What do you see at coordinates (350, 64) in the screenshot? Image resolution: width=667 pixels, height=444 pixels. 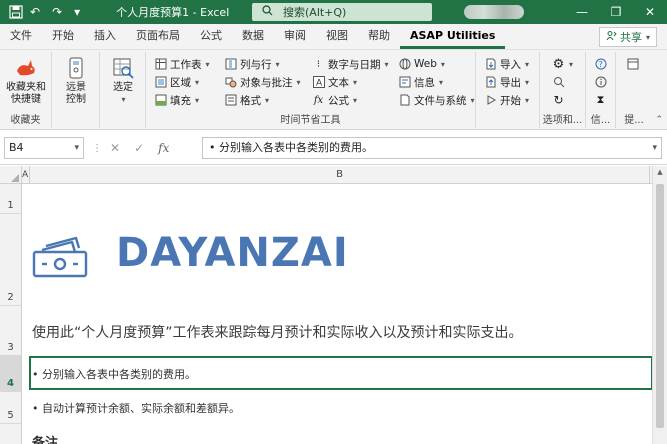 I see `numbers-dates-menu: ⁝ 数字与日期 ▾` at bounding box center [350, 64].